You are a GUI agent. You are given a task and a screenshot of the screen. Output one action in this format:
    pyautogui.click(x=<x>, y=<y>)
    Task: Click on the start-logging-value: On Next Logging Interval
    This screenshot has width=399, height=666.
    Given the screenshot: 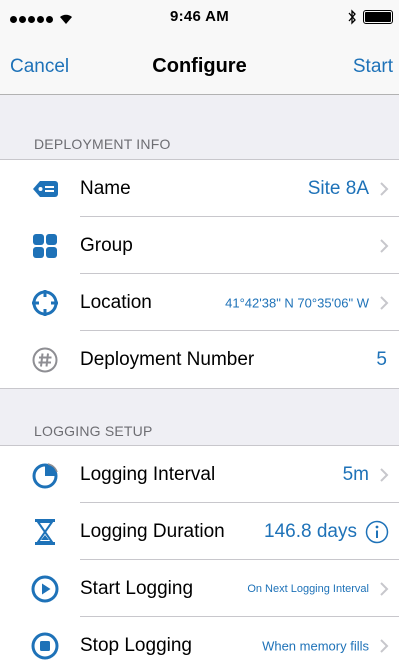 What is the action you would take?
    pyautogui.click(x=308, y=588)
    